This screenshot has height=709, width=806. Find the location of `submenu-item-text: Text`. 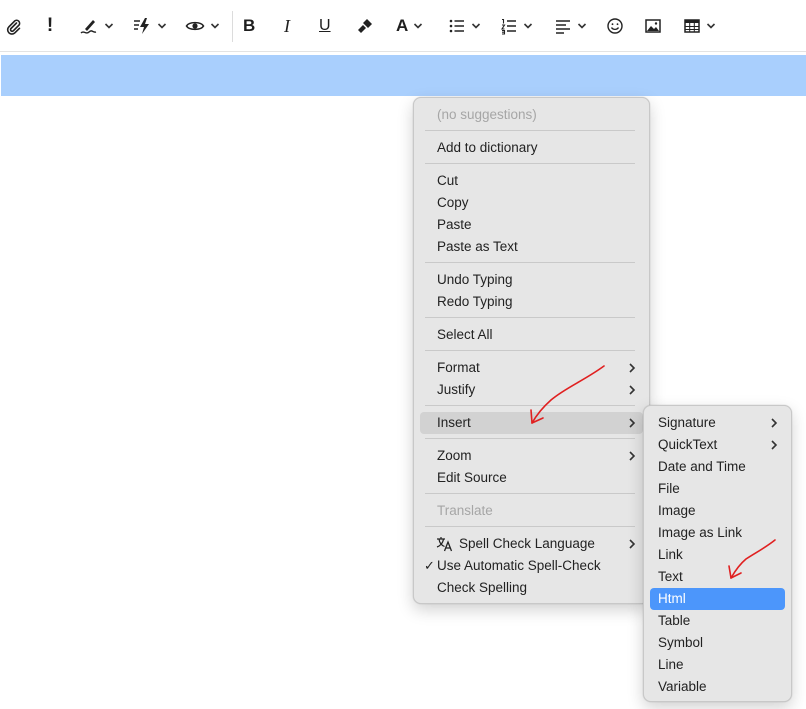

submenu-item-text: Text is located at coordinates (717, 577).